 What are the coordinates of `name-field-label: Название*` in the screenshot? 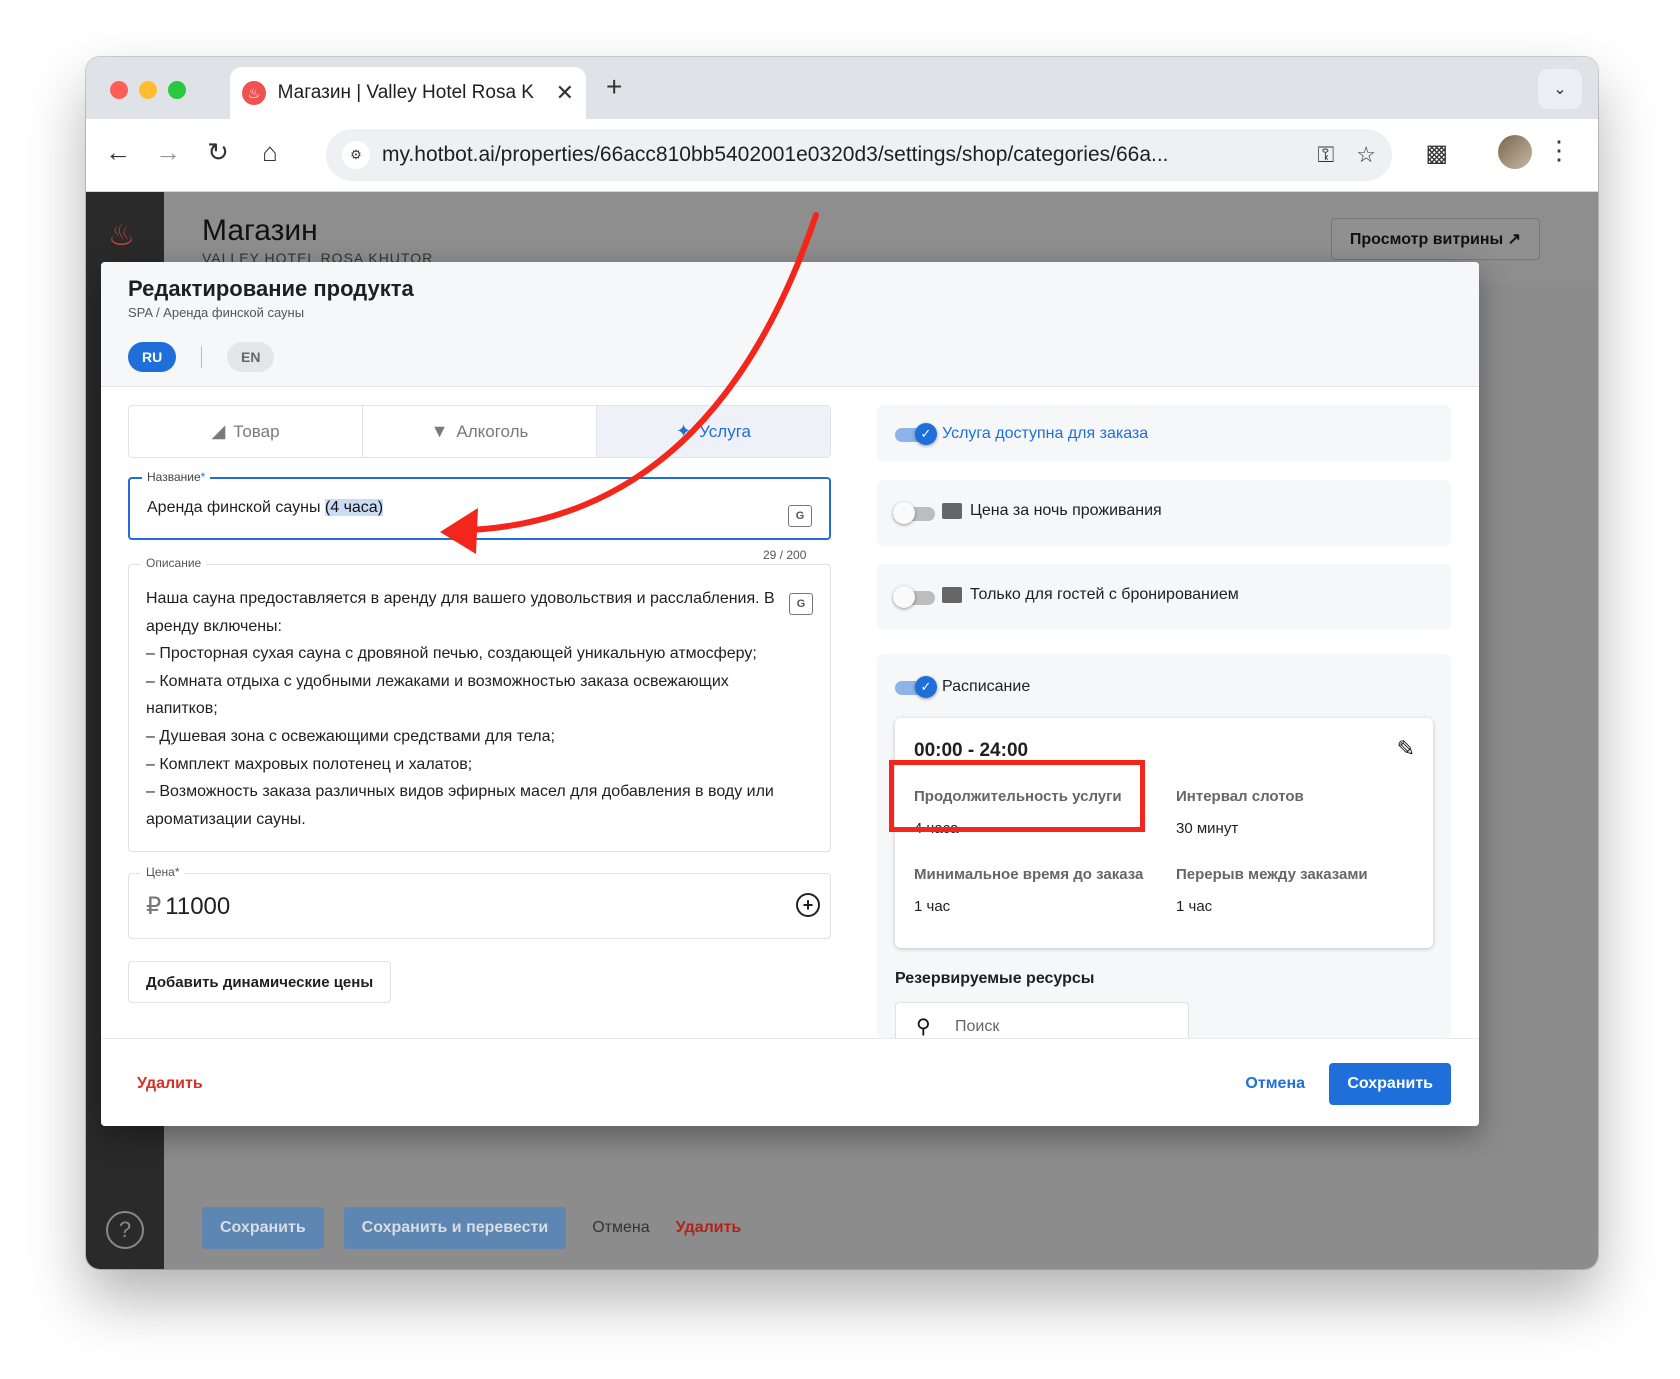 It's located at (176, 477).